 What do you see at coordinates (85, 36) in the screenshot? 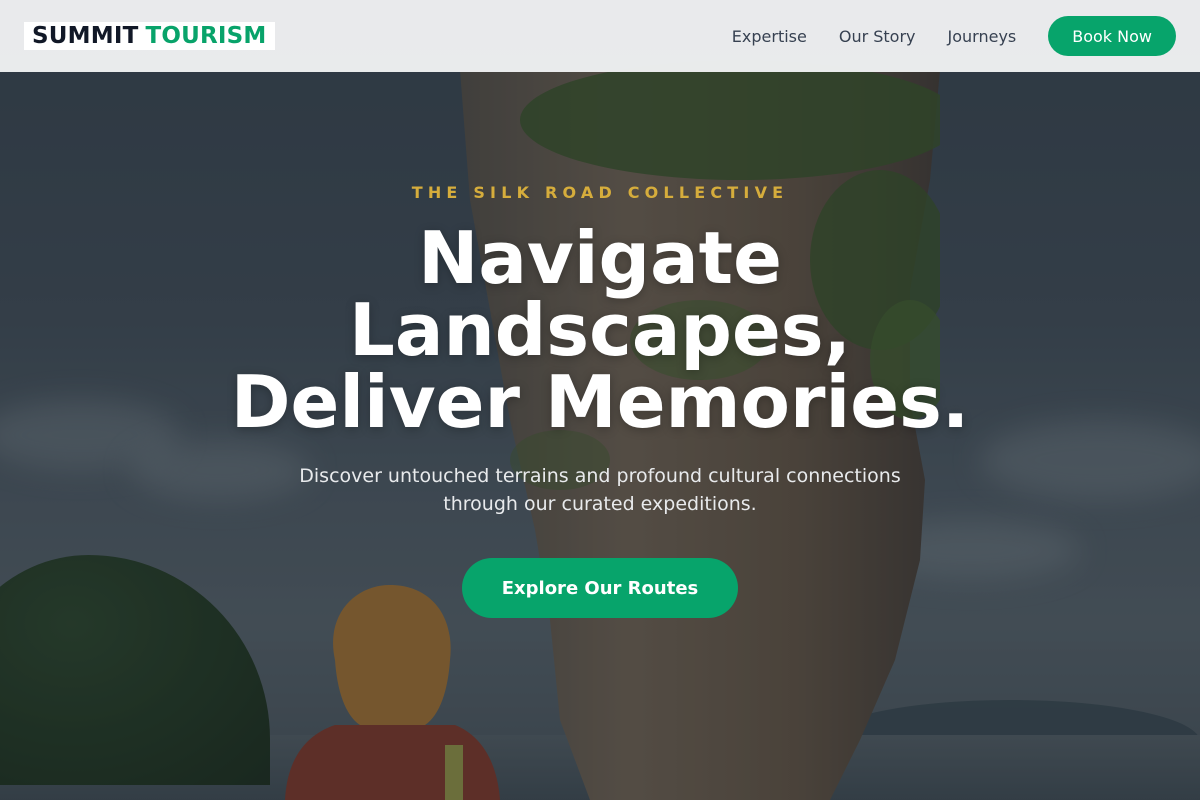
I see `brand-word-summit: SUMMIT` at bounding box center [85, 36].